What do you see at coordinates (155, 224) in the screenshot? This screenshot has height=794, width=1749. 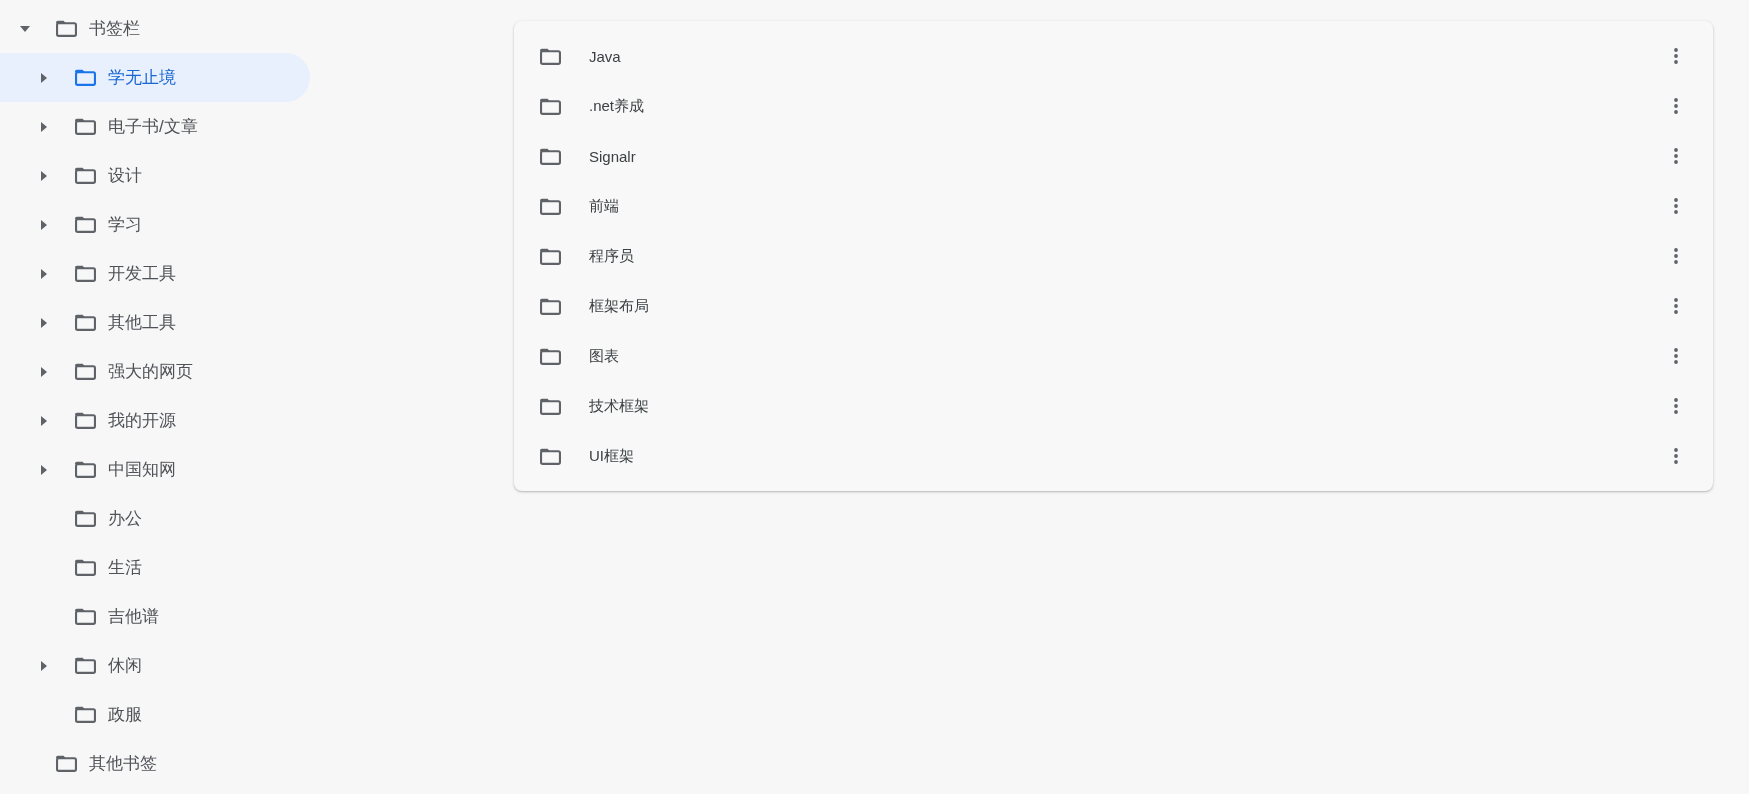 I see `bookmark-folder-item: 学习` at bounding box center [155, 224].